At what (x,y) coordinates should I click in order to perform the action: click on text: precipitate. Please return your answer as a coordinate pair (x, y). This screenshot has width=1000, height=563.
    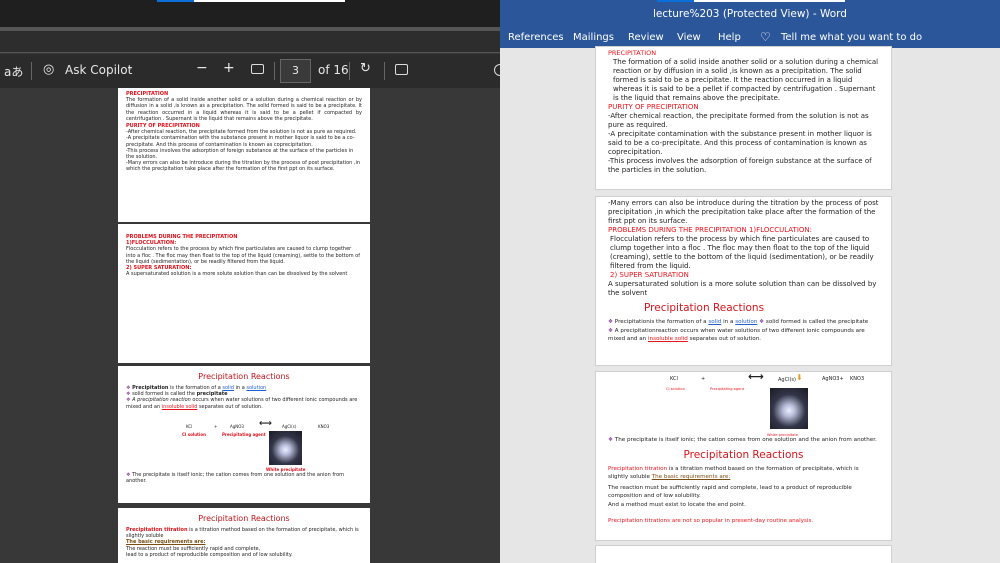
    Looking at the image, I should click on (212, 394).